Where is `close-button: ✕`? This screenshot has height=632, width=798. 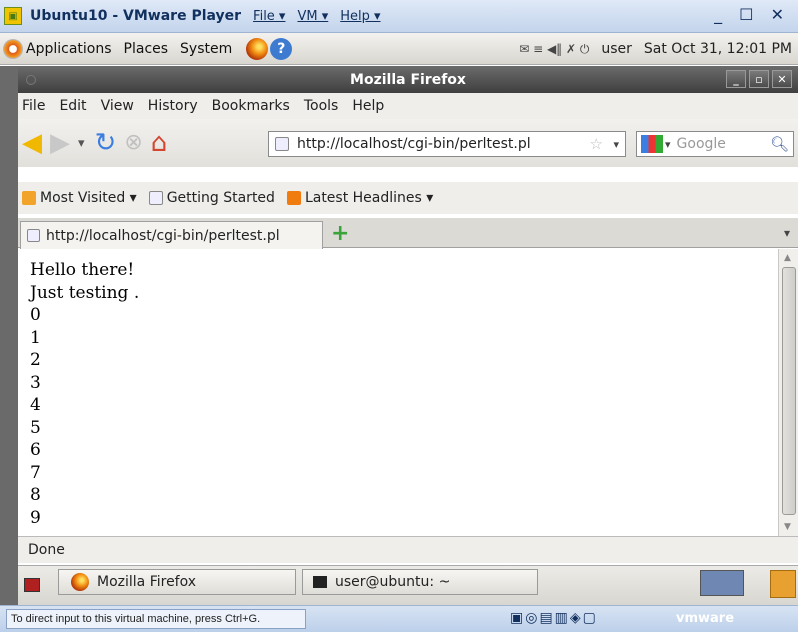
close-button: ✕ is located at coordinates (782, 79).